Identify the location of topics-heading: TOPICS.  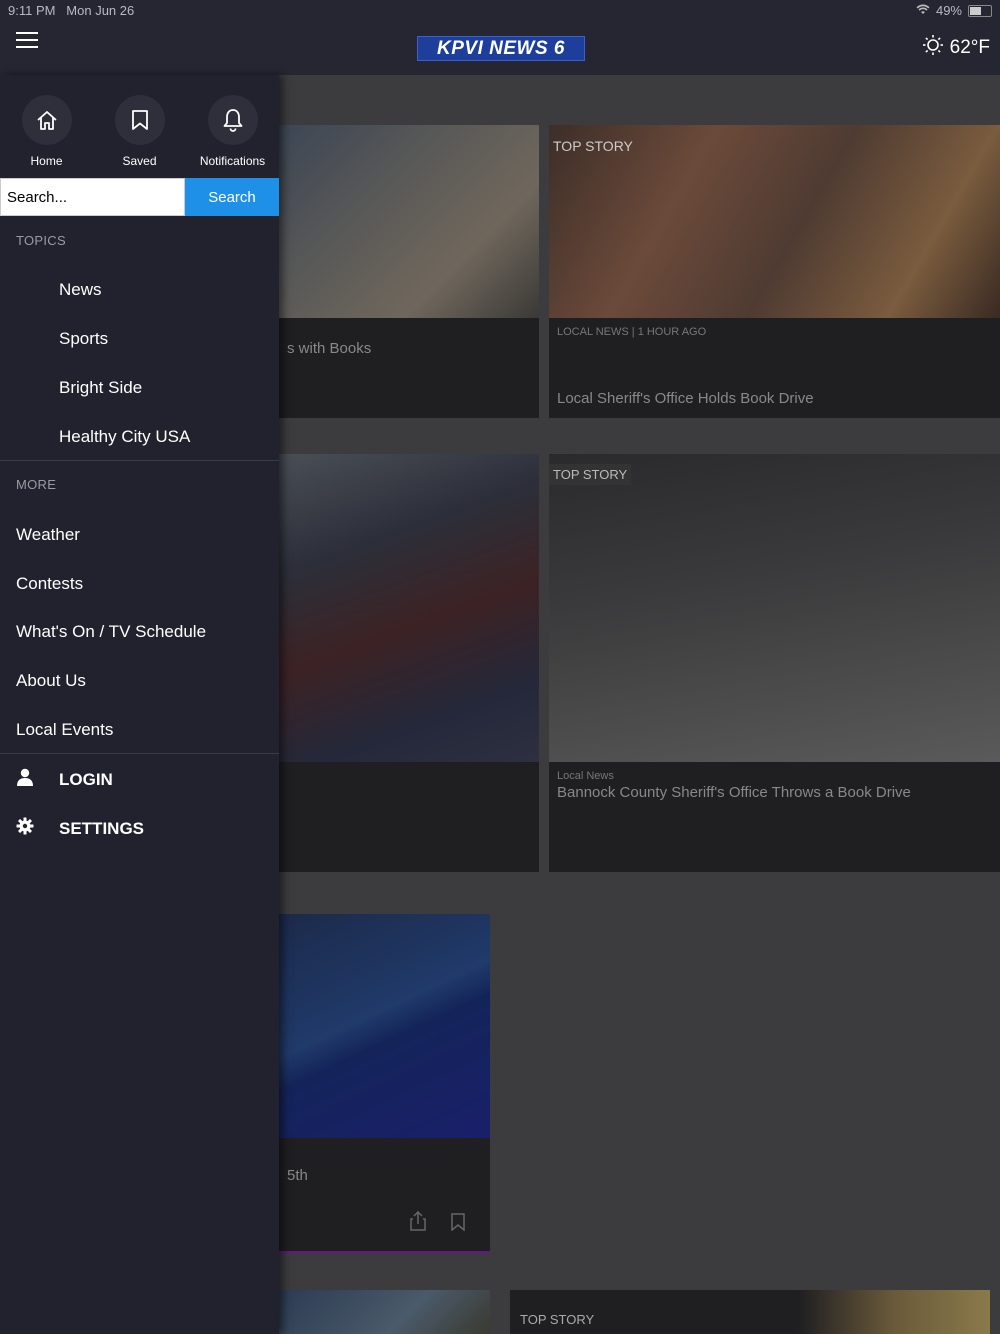
(41, 240).